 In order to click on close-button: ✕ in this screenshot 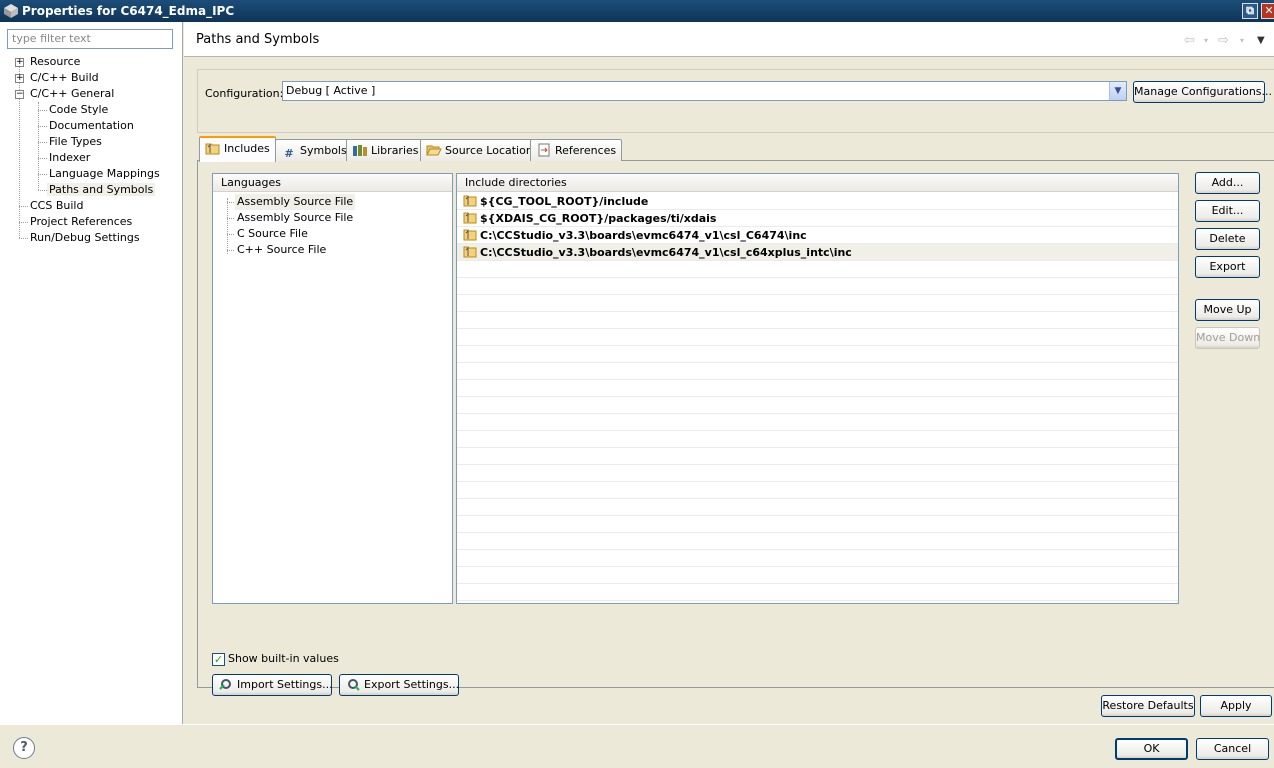, I will do `click(1267, 11)`.